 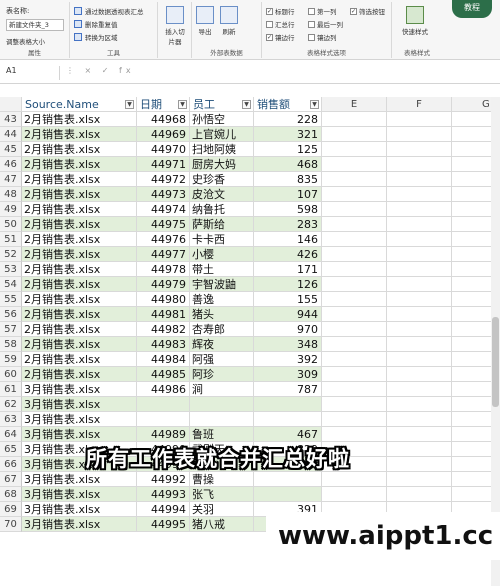 I want to click on cell-date: 44983, so click(x=163, y=344).